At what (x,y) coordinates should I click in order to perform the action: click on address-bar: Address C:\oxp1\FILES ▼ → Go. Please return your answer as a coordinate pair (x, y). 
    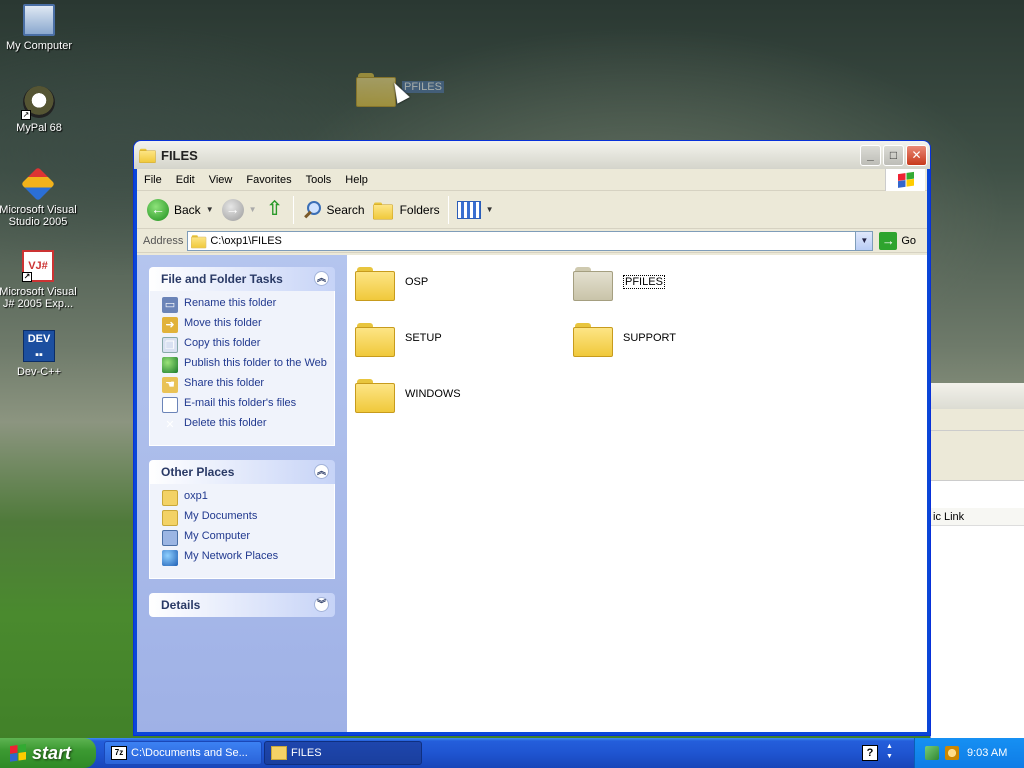
    Looking at the image, I should click on (532, 241).